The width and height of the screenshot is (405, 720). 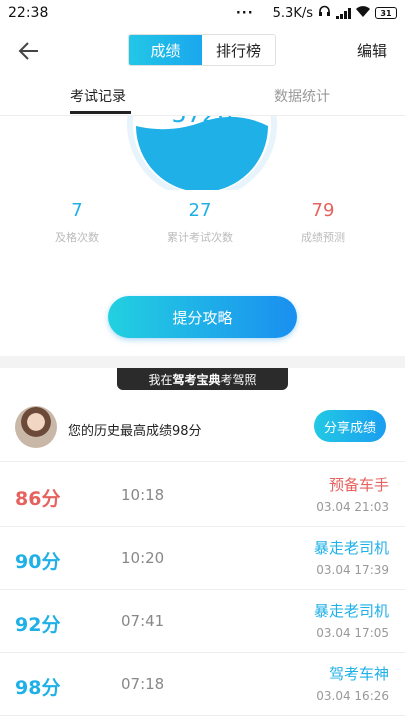 What do you see at coordinates (202, 317) in the screenshot?
I see `score-tips-button: 提分攻略` at bounding box center [202, 317].